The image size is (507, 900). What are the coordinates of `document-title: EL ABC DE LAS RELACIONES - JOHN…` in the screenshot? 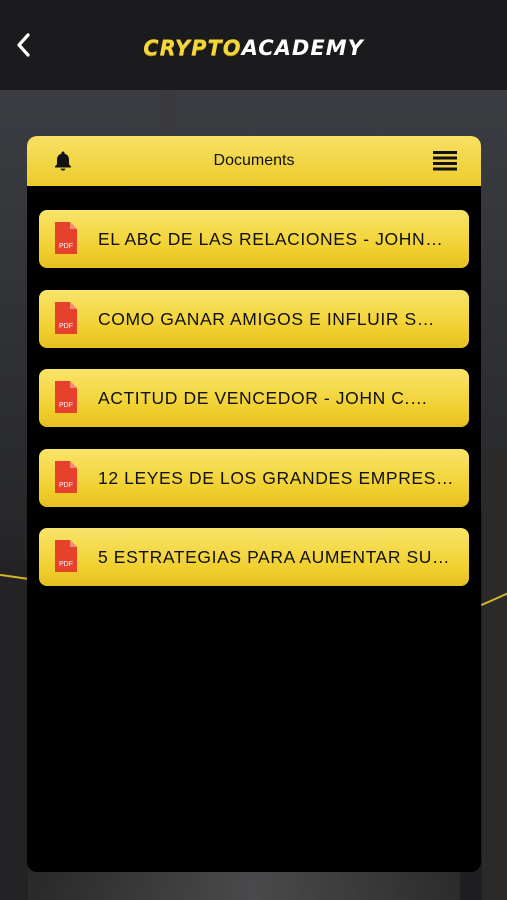 It's located at (271, 239).